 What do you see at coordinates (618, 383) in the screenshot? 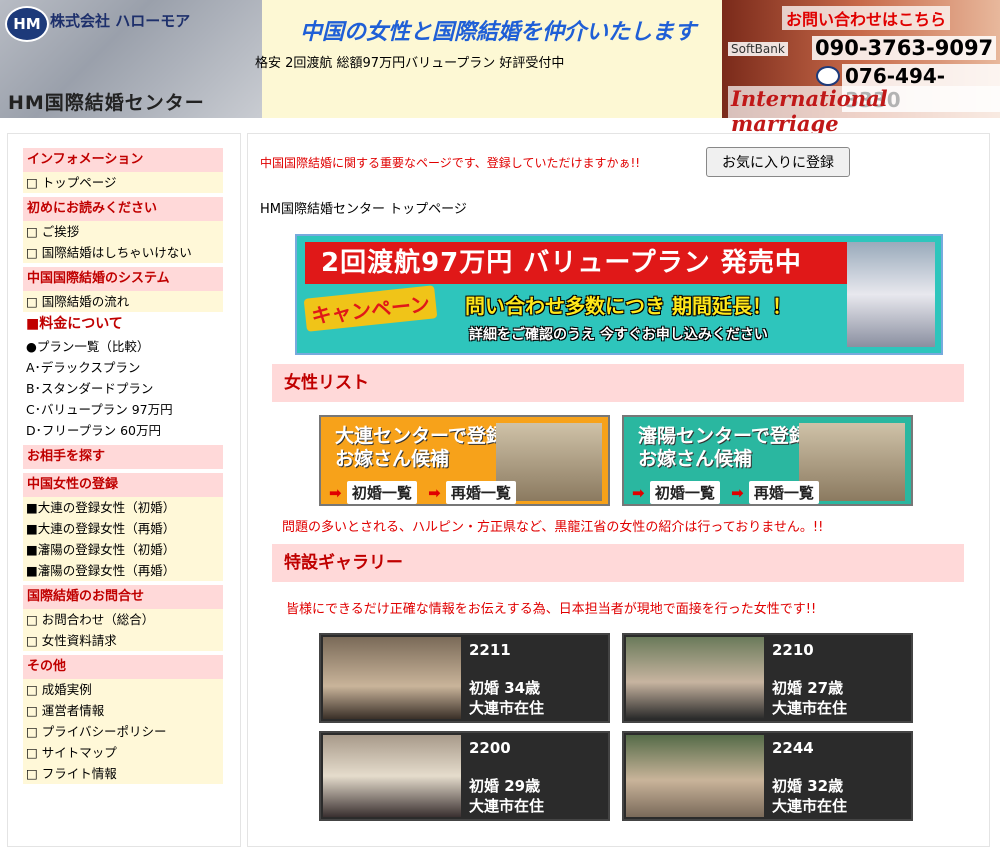
I see `women-list-heading: 女性リスト` at bounding box center [618, 383].